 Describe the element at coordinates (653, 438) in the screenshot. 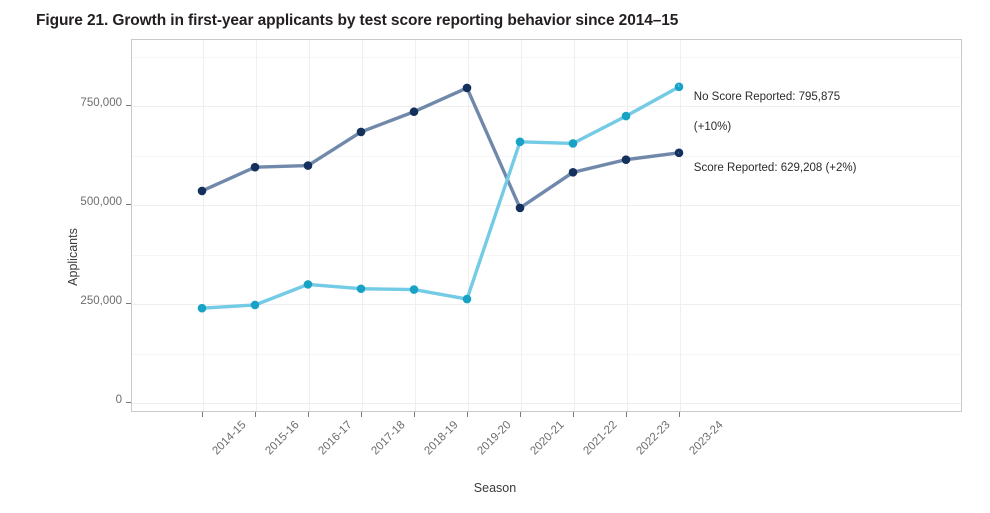

I see `x-axis-tick-label: 2022-23` at that location.